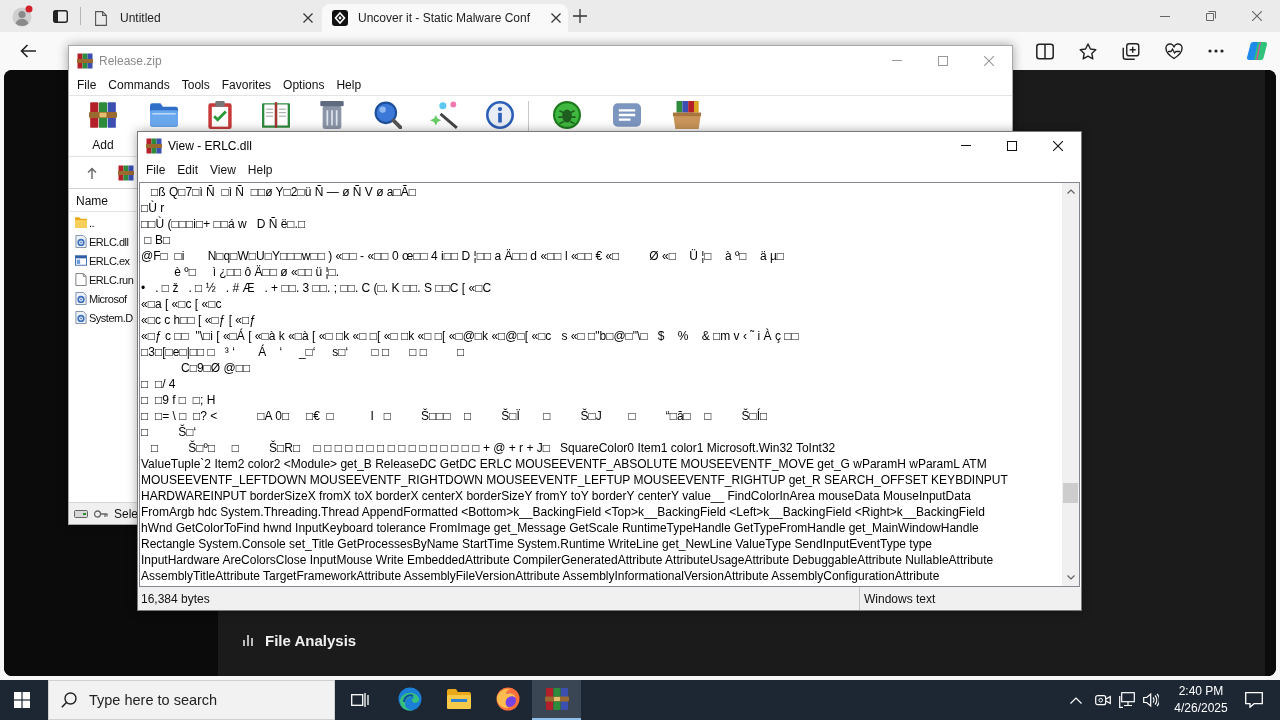  Describe the element at coordinates (627, 115) in the screenshot. I see `text-lines-icon` at that location.